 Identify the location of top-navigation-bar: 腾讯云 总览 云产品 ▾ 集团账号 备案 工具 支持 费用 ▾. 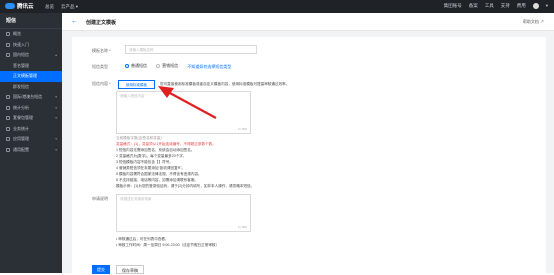
(277, 6).